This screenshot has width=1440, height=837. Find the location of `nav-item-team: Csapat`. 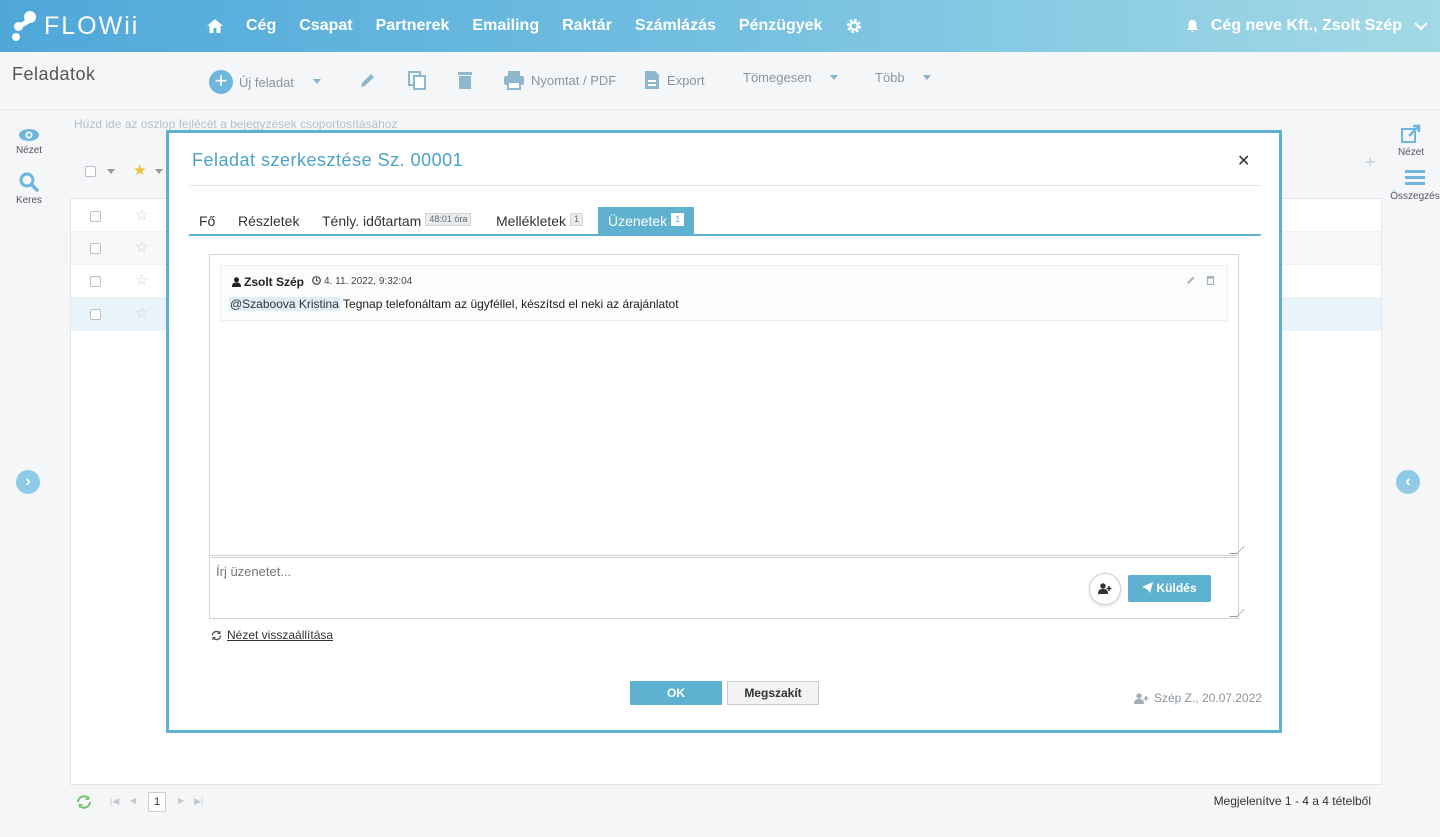

nav-item-team: Csapat is located at coordinates (325, 26).